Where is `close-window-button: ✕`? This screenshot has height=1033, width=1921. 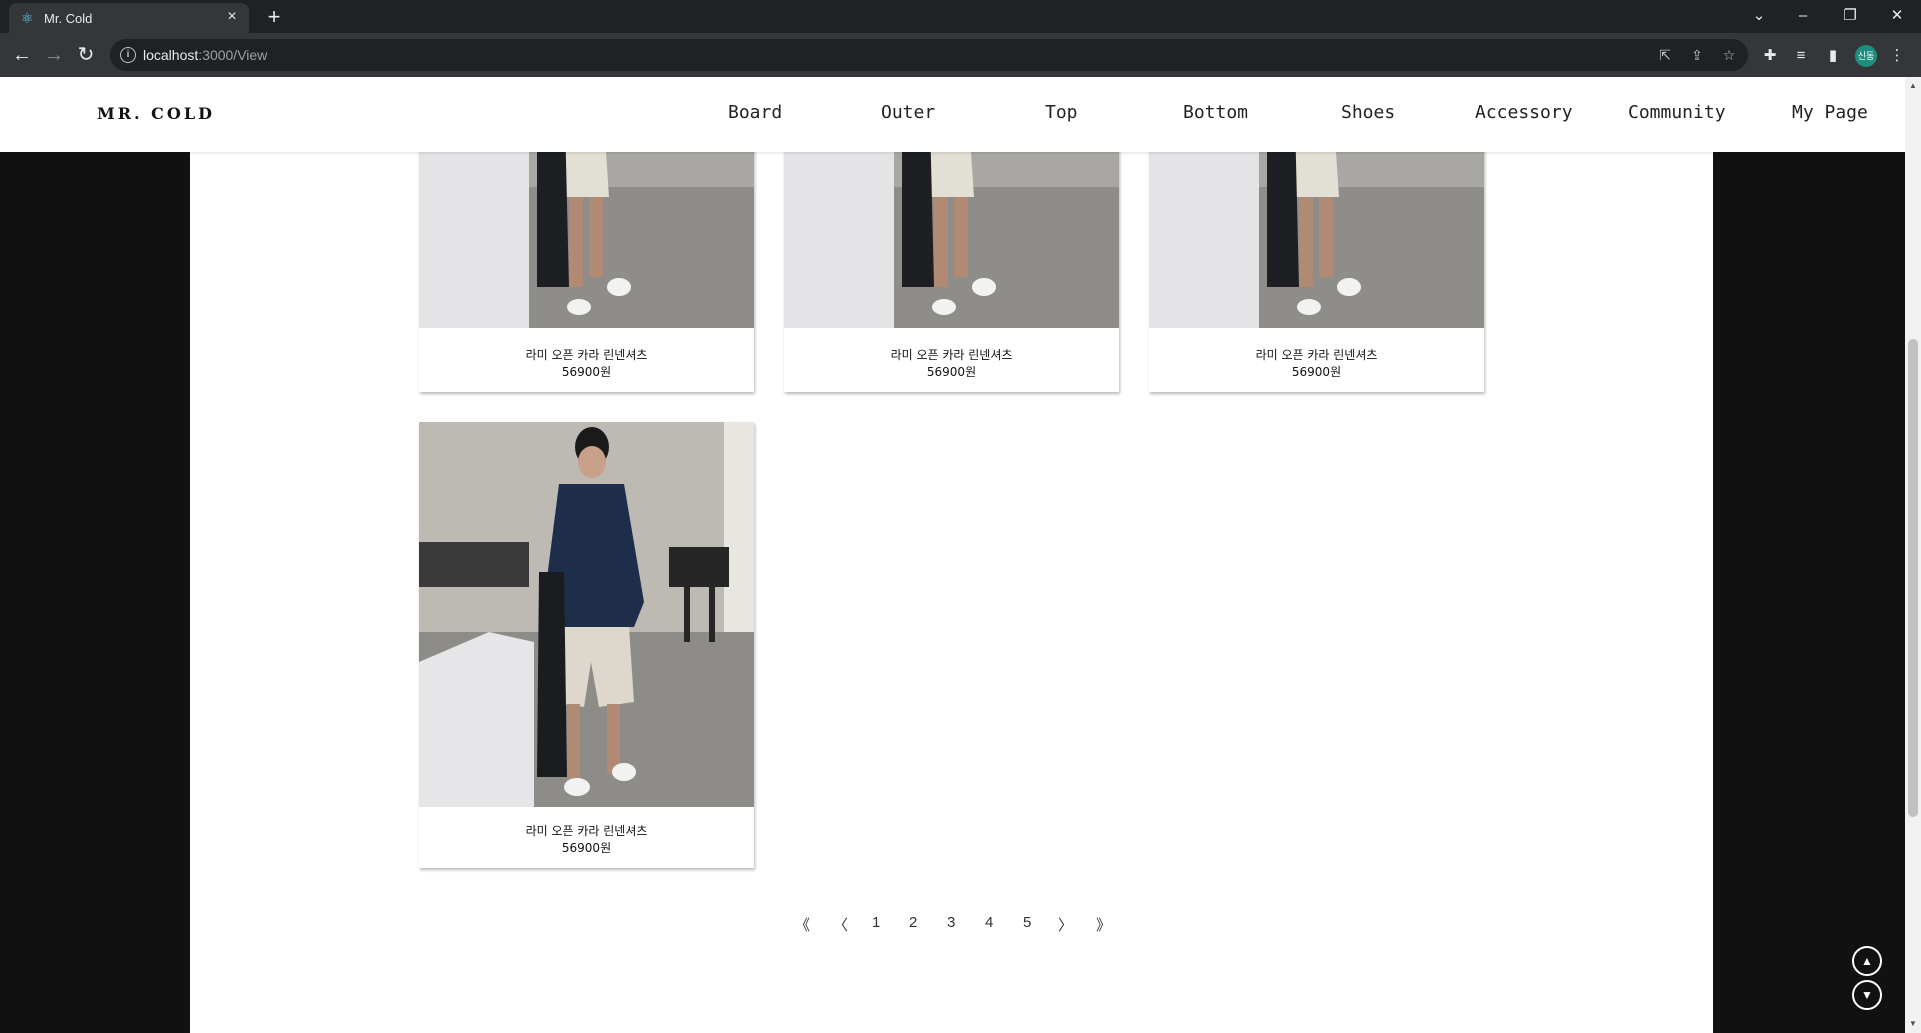 close-window-button: ✕ is located at coordinates (1897, 16).